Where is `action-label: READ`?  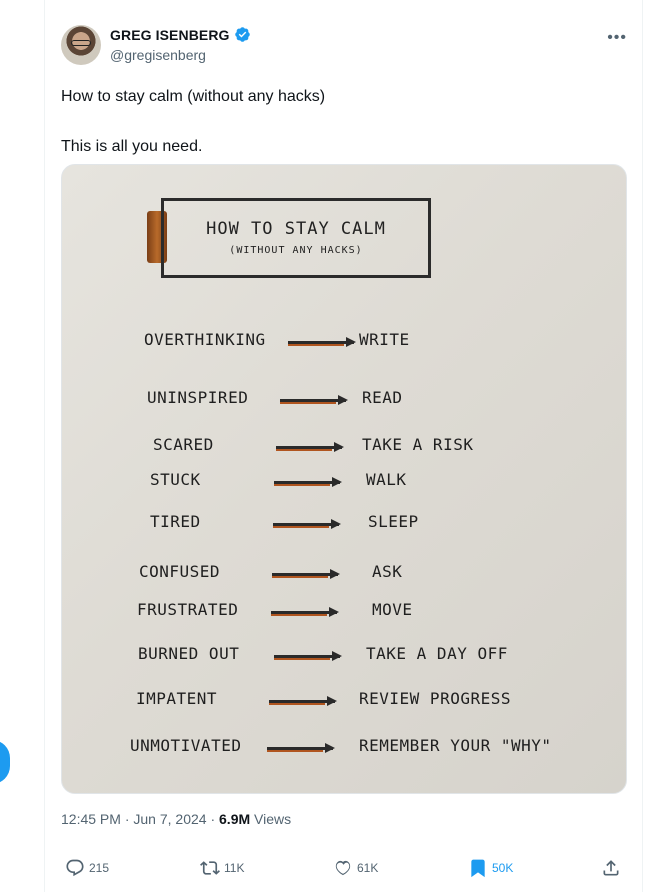
action-label: READ is located at coordinates (382, 397).